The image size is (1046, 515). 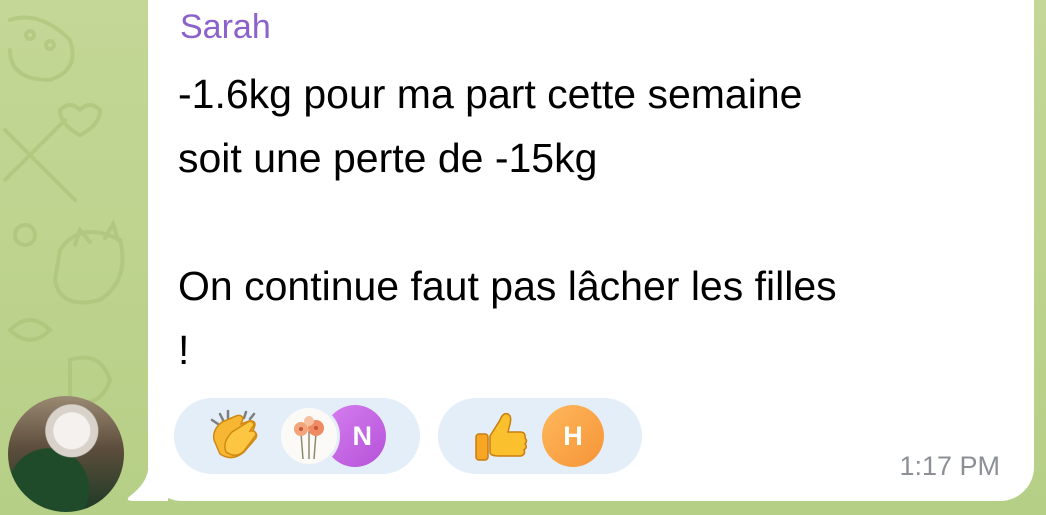 What do you see at coordinates (573, 436) in the screenshot?
I see `reactor-avatar-h: H` at bounding box center [573, 436].